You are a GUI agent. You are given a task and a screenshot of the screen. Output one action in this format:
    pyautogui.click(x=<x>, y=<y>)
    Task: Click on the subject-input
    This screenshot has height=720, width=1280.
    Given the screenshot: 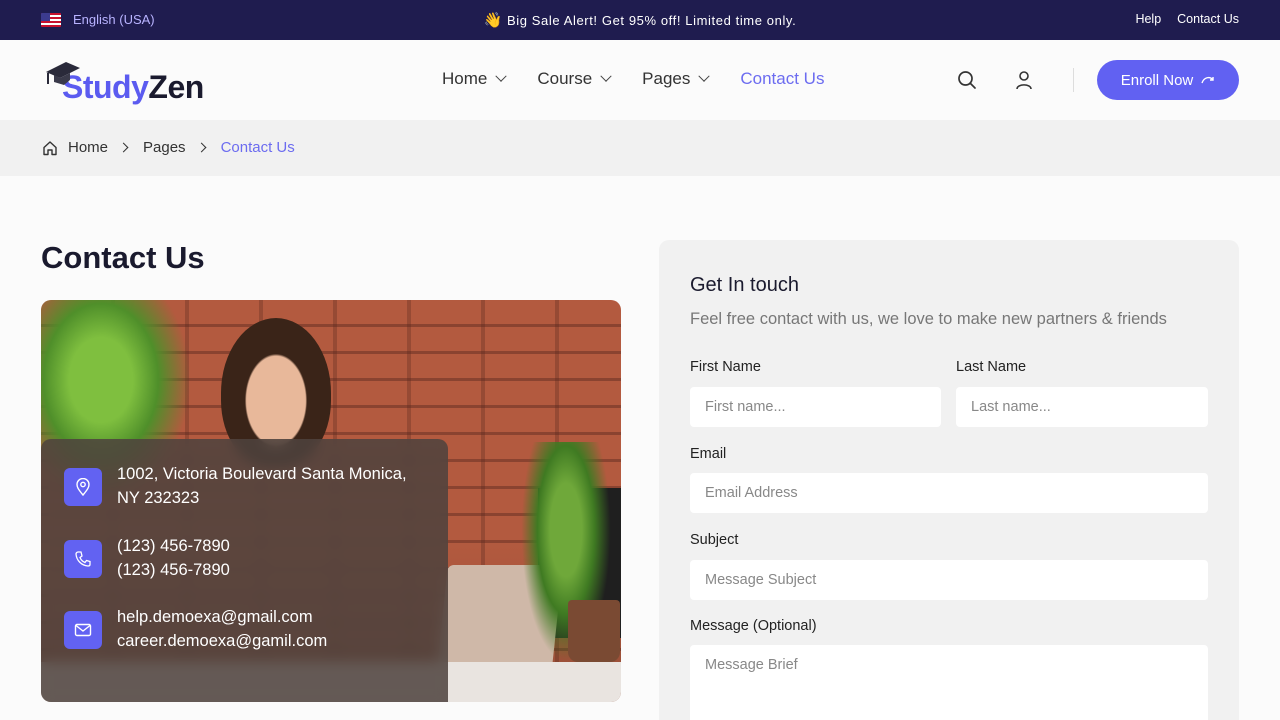 What is the action you would take?
    pyautogui.click(x=949, y=580)
    